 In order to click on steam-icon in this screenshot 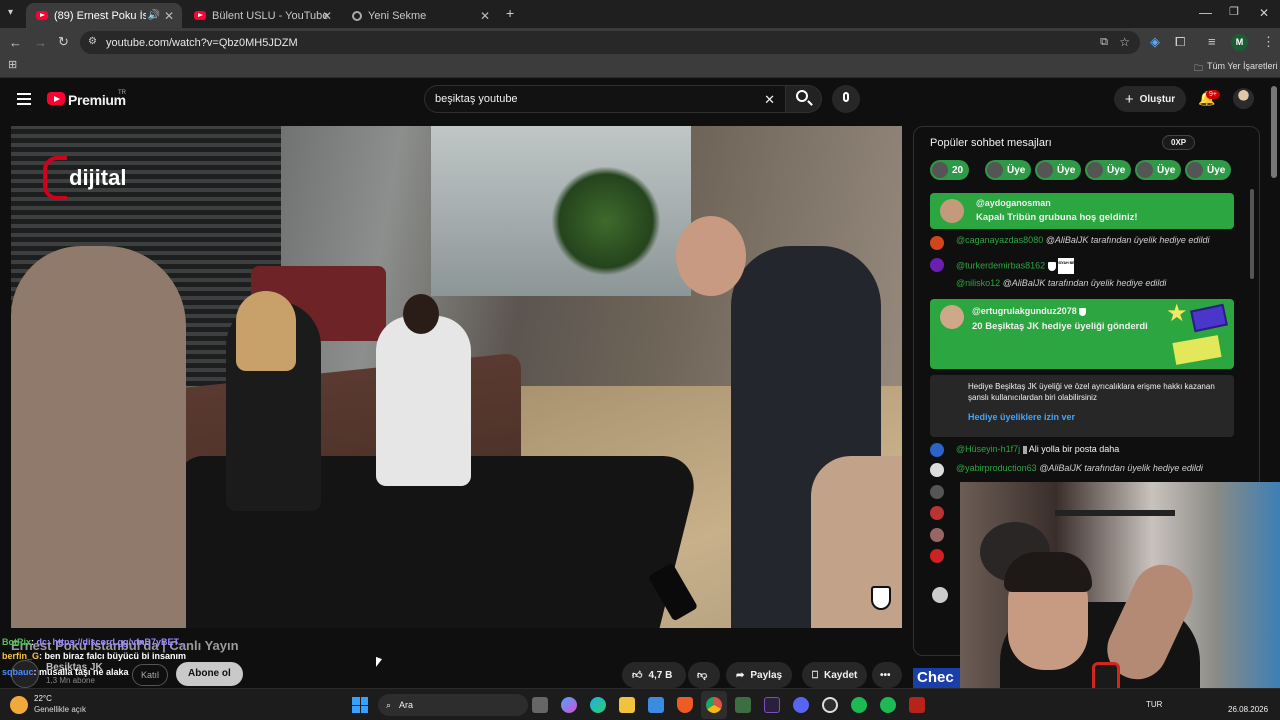, I will do `click(830, 705)`.